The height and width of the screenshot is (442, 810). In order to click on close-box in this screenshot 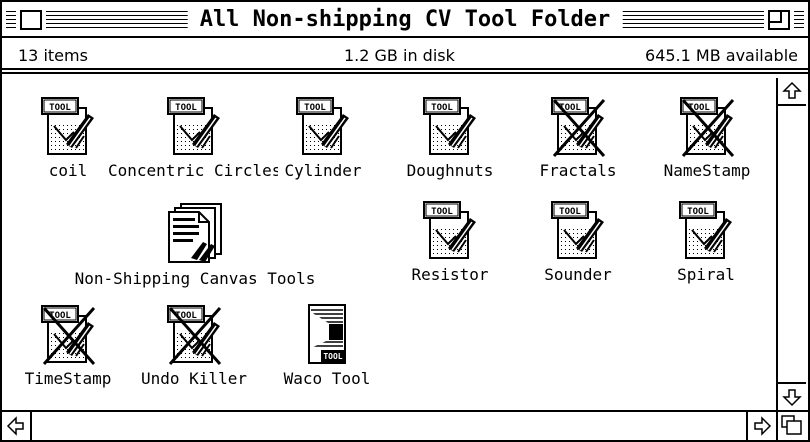, I will do `click(31, 20)`.